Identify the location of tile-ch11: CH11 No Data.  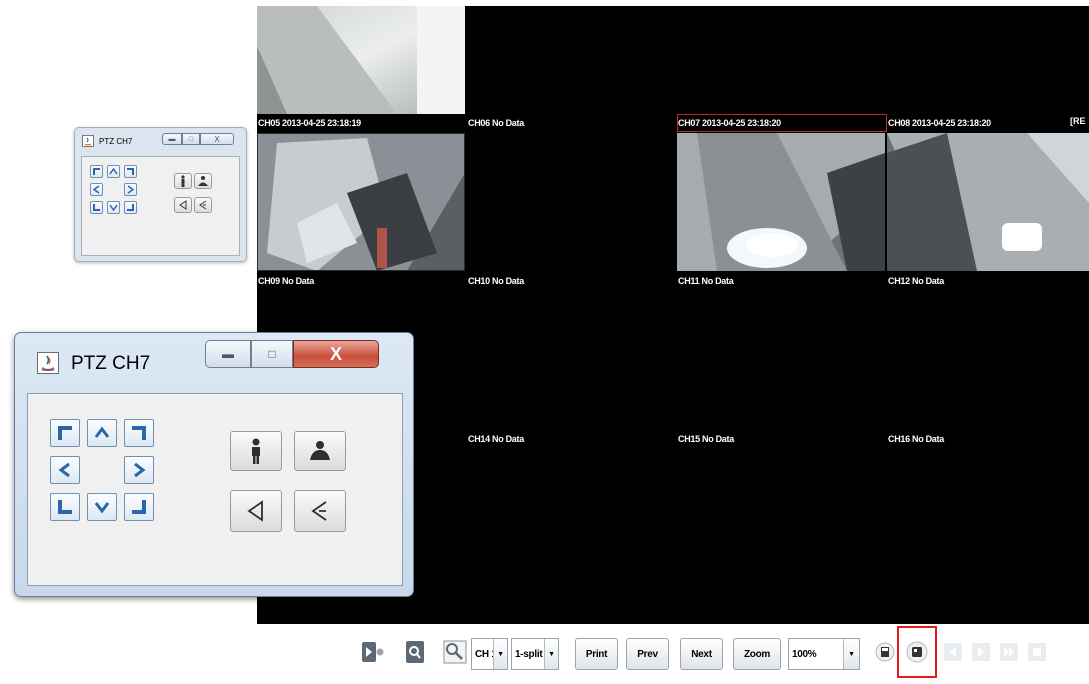
(781, 354).